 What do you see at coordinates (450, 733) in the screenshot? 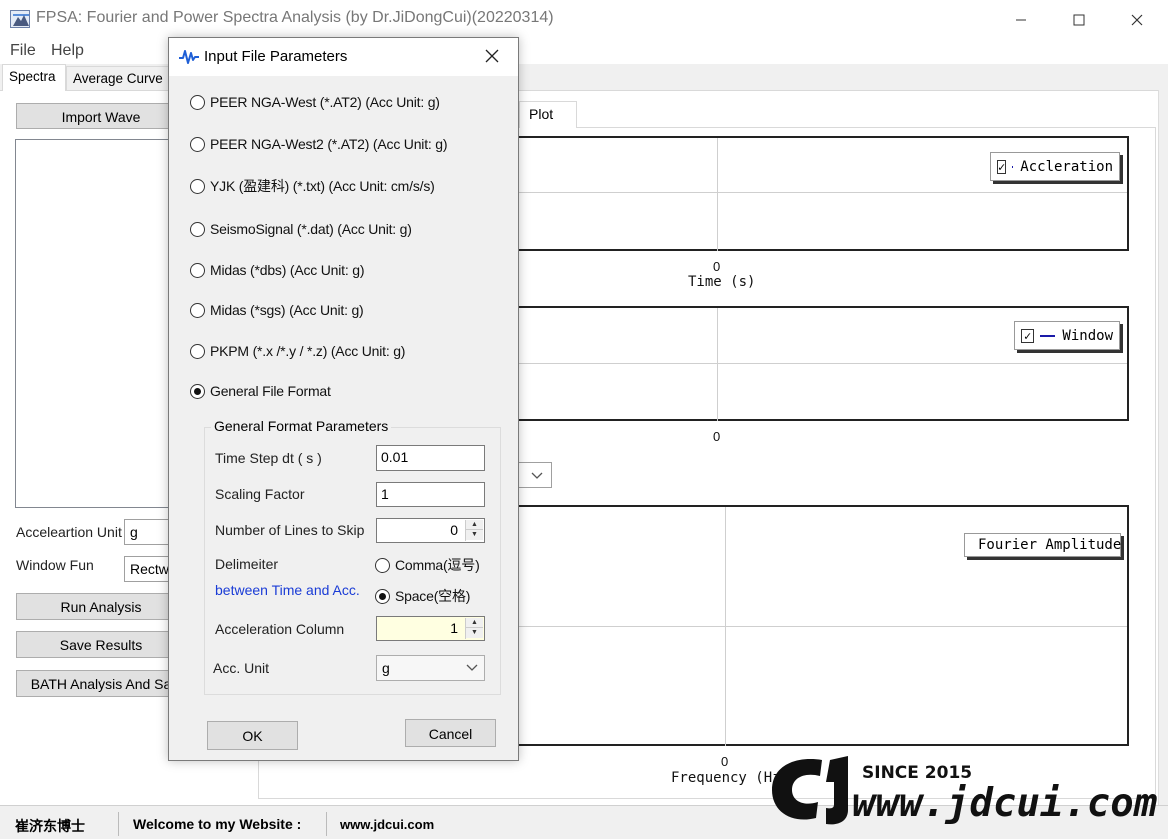
I see `cancel-button: Cancel` at bounding box center [450, 733].